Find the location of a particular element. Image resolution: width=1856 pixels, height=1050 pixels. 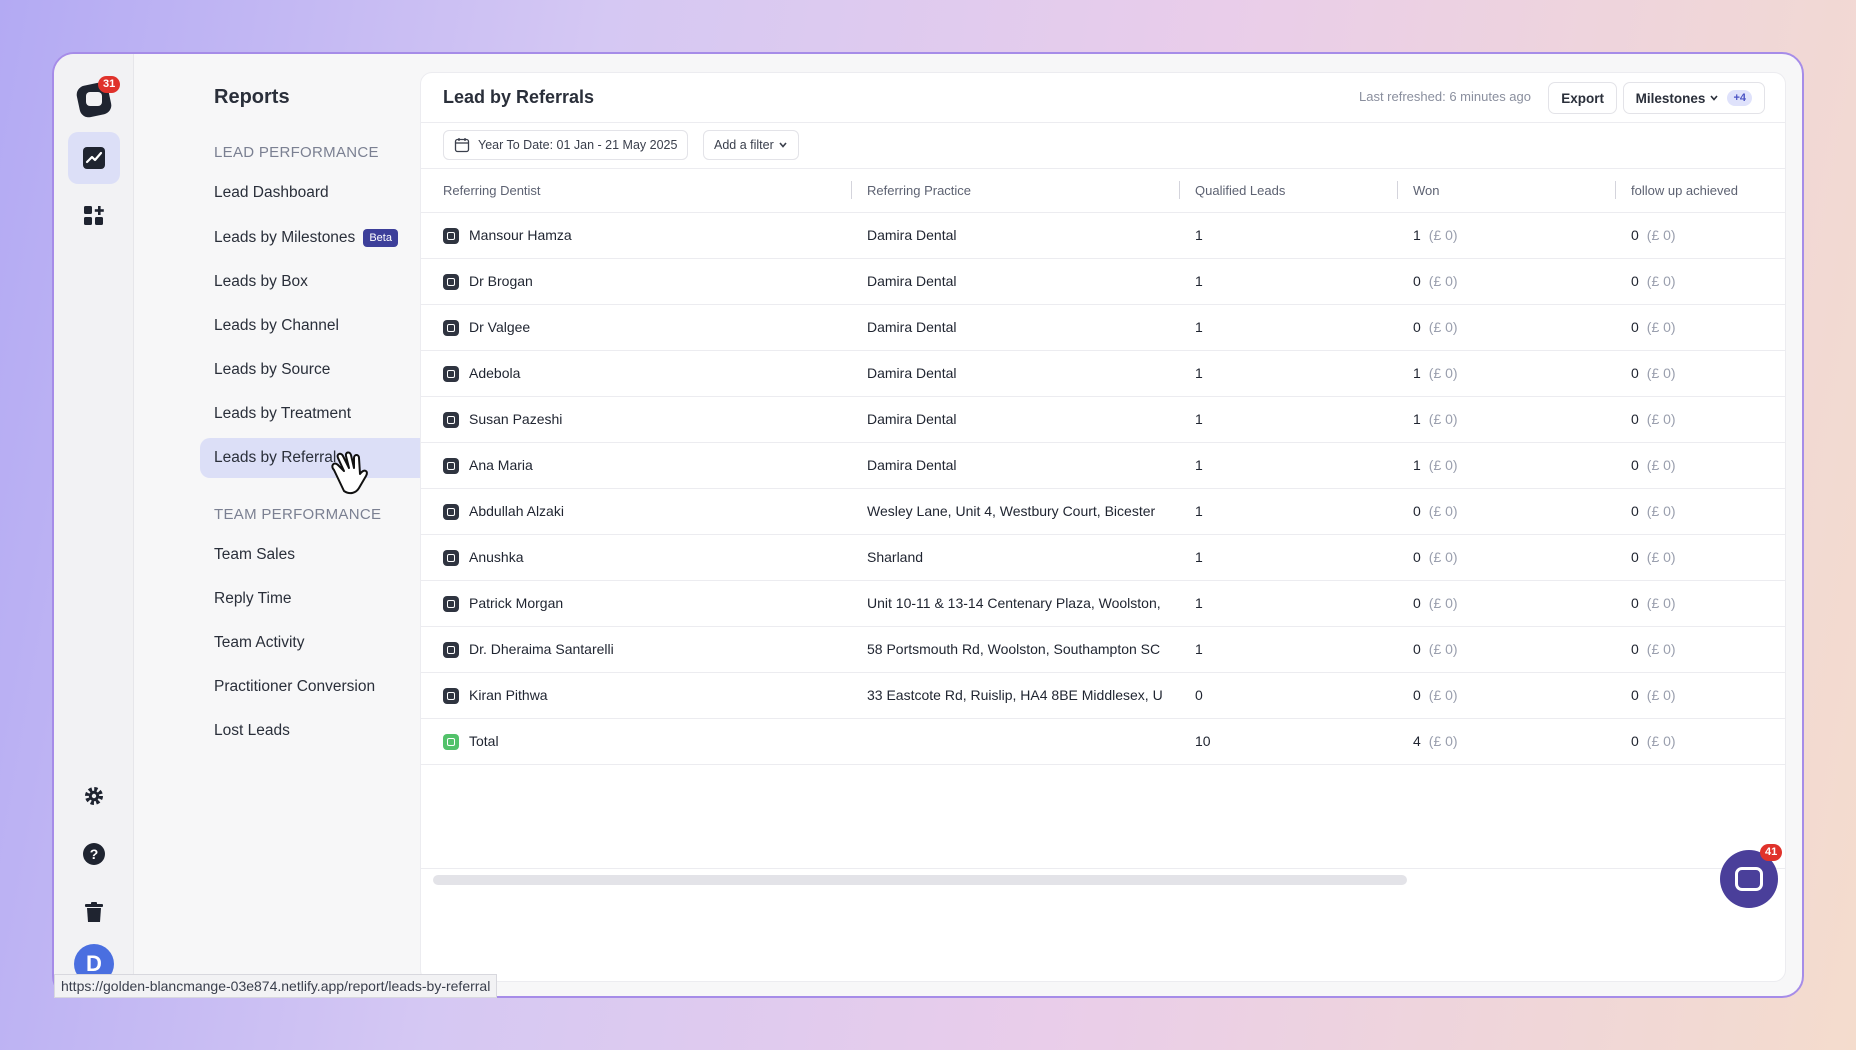

sidebar-item-lost-leads: Lost Leads is located at coordinates (326, 731).